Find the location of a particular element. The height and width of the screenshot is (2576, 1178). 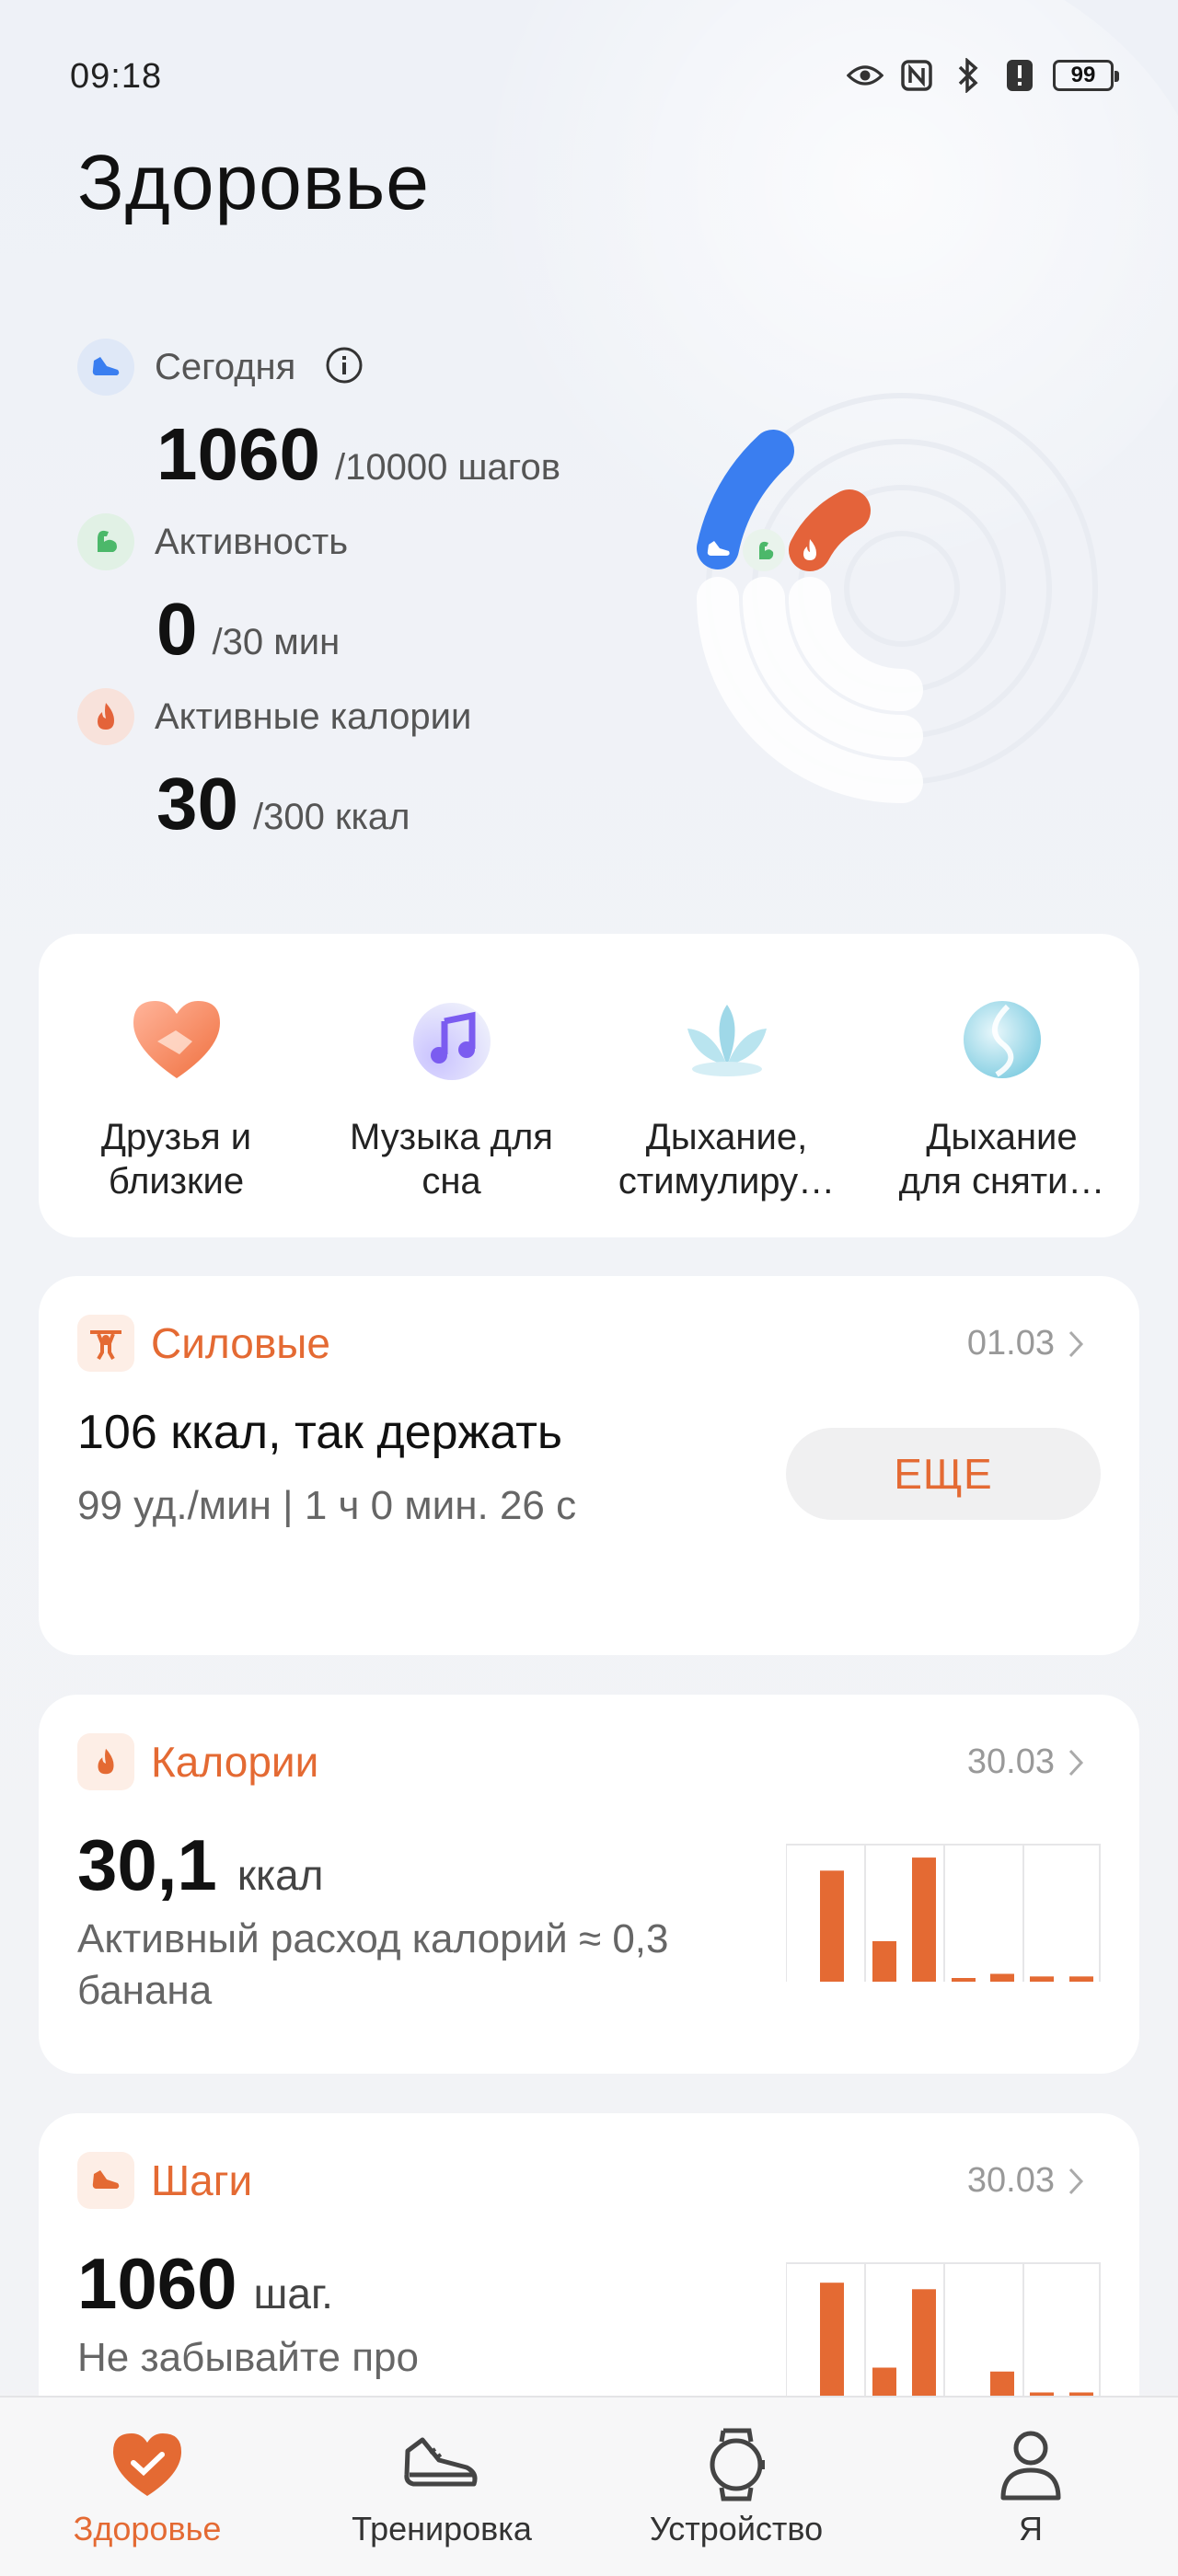

more-button: ЕЩЕ is located at coordinates (943, 1474).